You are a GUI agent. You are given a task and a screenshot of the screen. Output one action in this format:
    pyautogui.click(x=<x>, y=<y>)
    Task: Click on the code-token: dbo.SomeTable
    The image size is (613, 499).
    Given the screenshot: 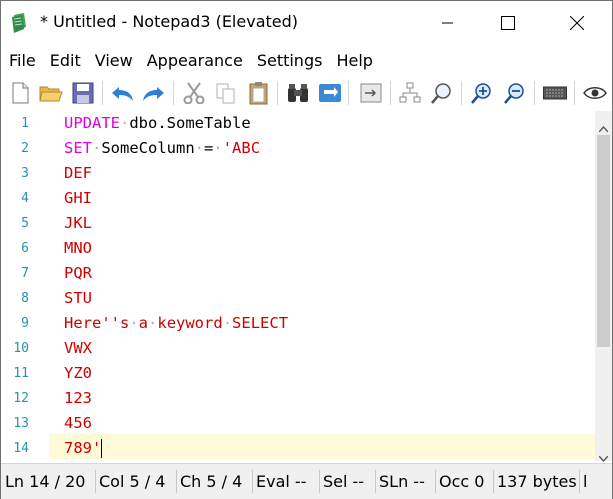 What is the action you would take?
    pyautogui.click(x=190, y=123)
    